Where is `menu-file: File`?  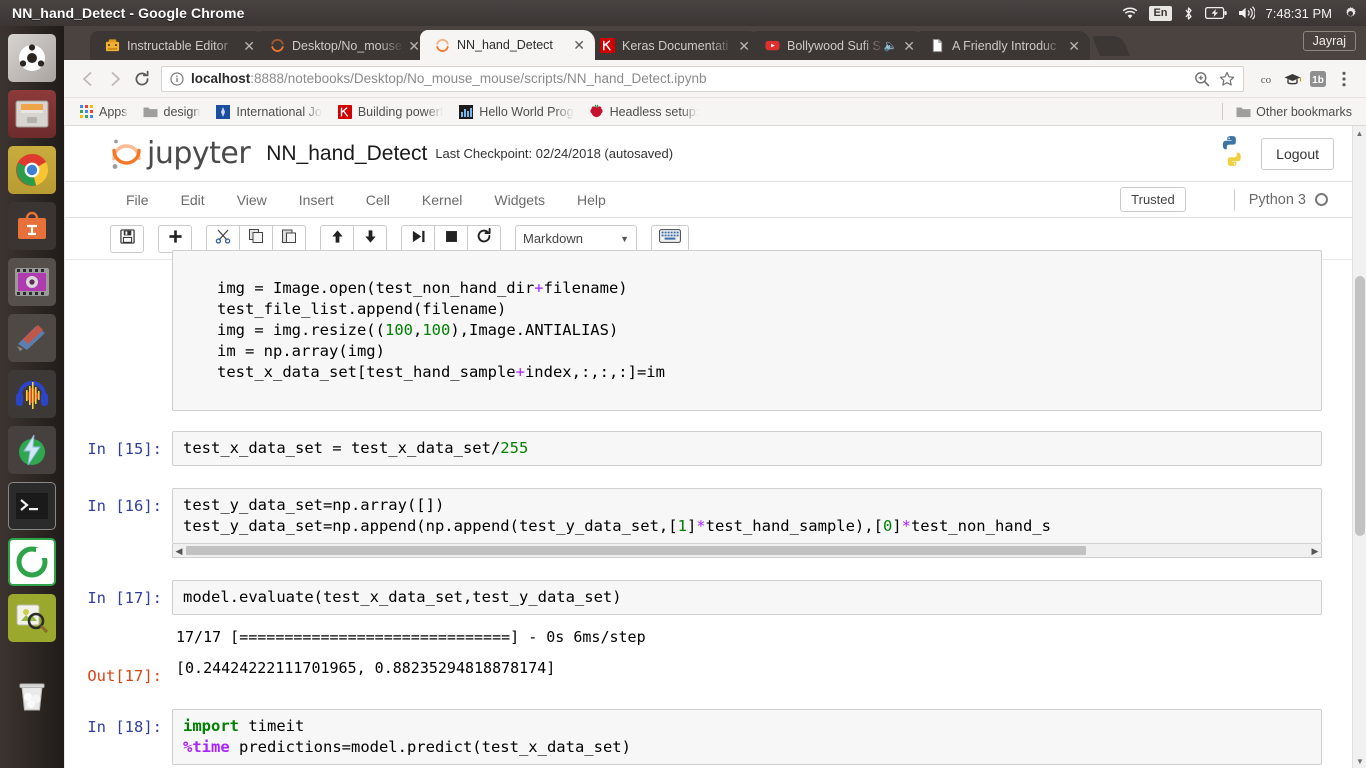
menu-file: File is located at coordinates (137, 200).